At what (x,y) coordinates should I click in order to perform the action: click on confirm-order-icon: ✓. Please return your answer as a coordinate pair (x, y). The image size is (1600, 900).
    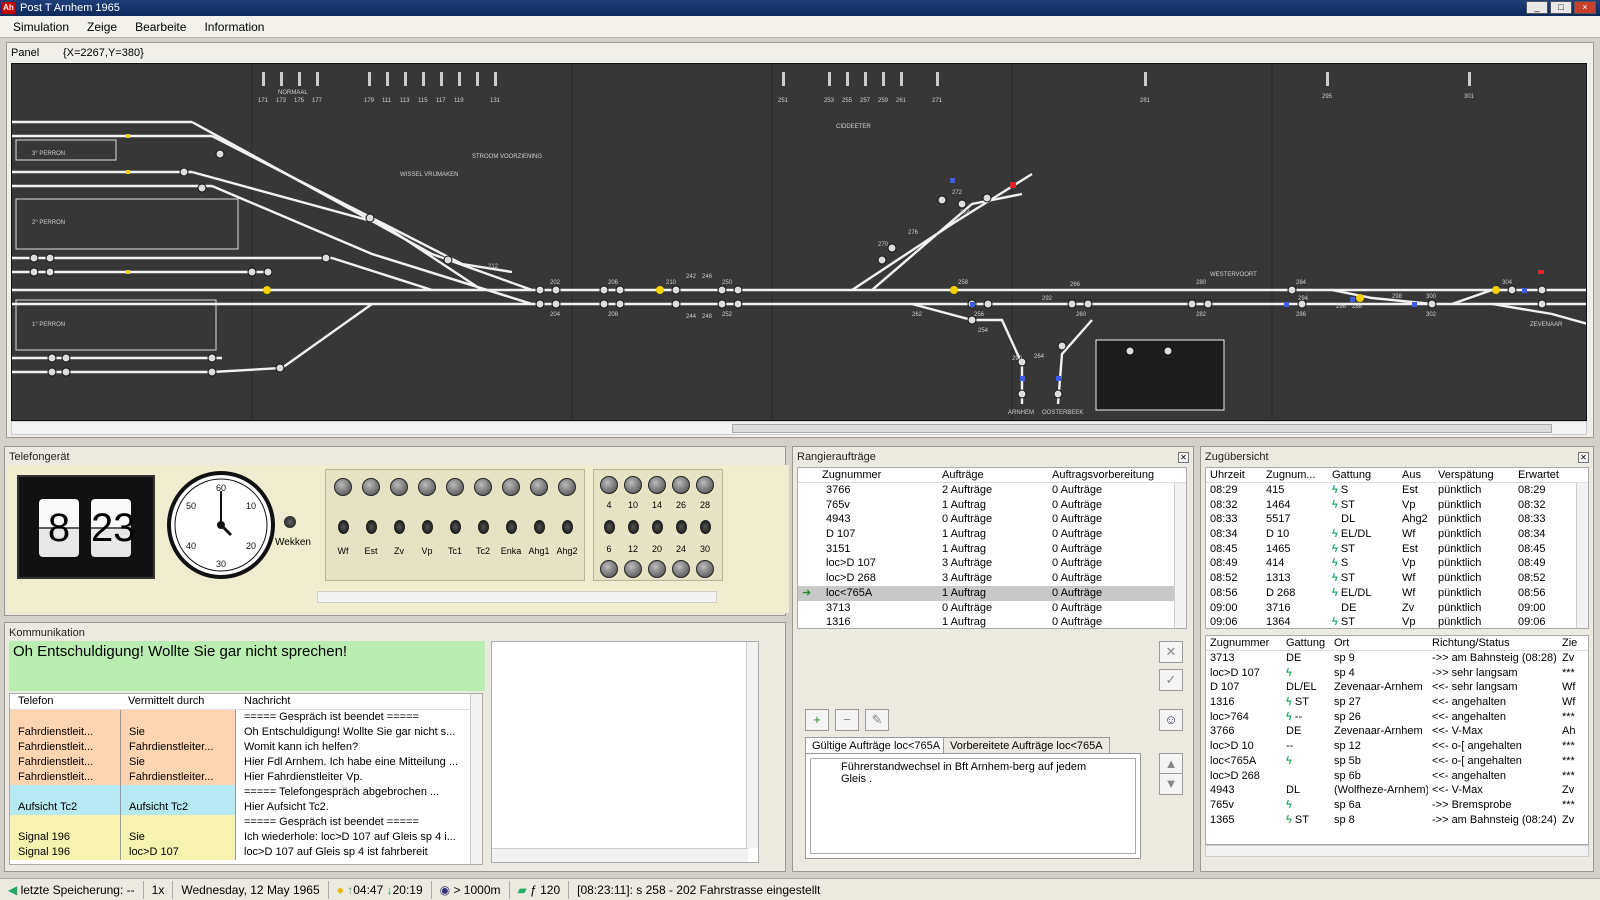
    Looking at the image, I should click on (1171, 680).